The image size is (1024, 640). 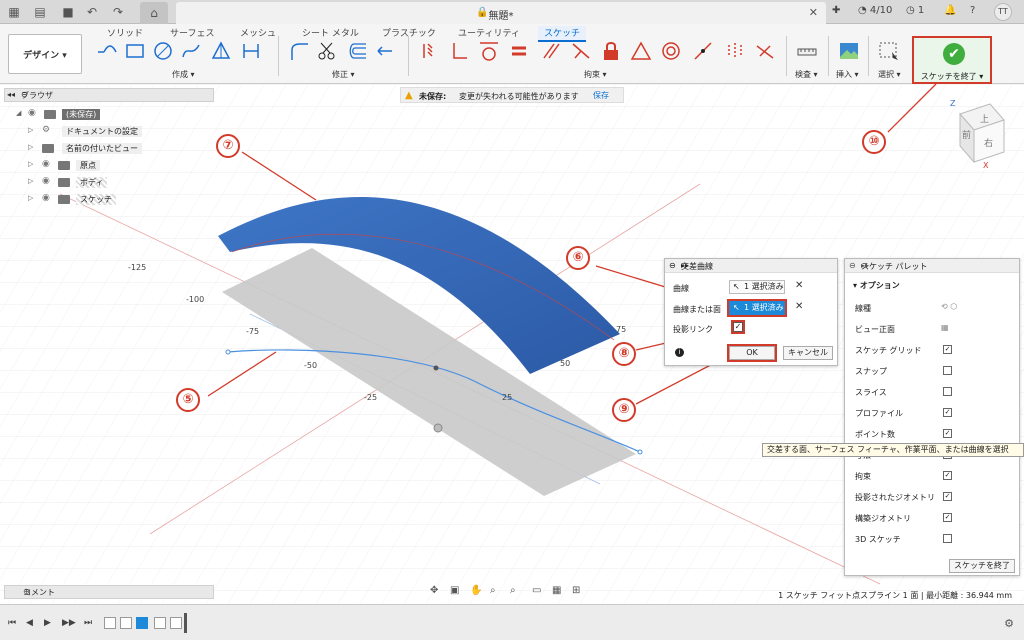 I want to click on sketch-grid-checkbox: ✓, so click(x=947, y=349).